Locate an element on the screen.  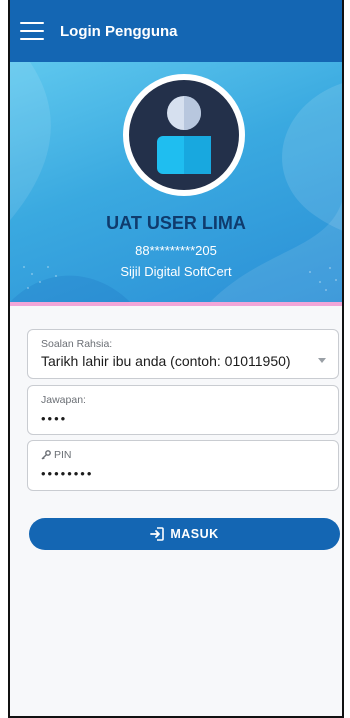
chevron-down-icon is located at coordinates (322, 360).